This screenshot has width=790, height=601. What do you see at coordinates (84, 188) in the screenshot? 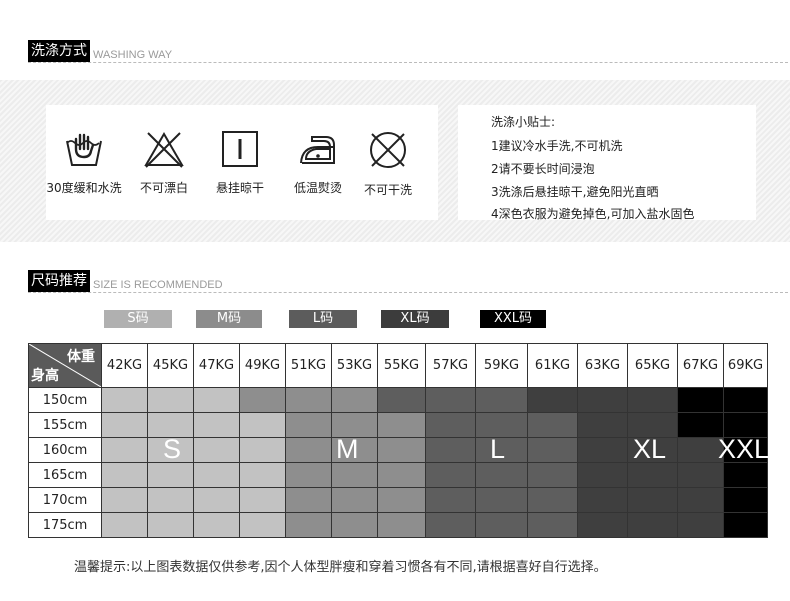
I see `wash-label-hand-wash: 30度缓和水洗` at bounding box center [84, 188].